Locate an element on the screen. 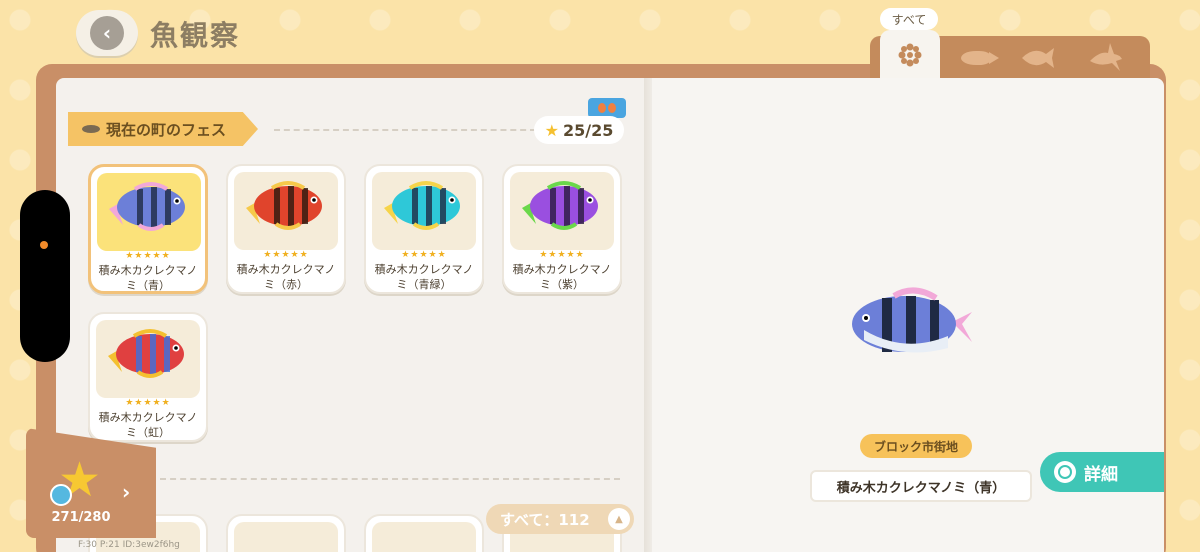 Image resolution: width=1200 pixels, height=552 pixels. collection-count: 271/280 is located at coordinates (81, 517).